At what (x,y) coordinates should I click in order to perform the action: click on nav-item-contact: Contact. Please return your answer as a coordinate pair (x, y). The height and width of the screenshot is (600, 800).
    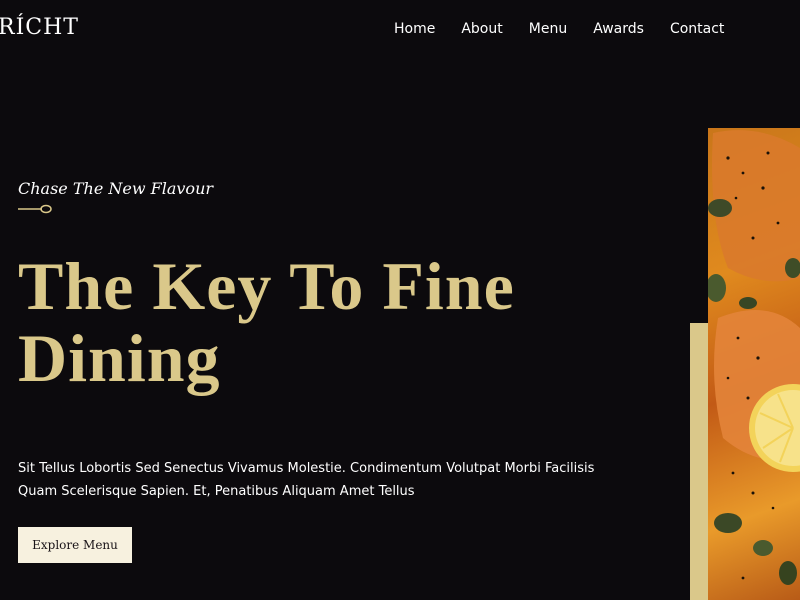
    Looking at the image, I should click on (697, 29).